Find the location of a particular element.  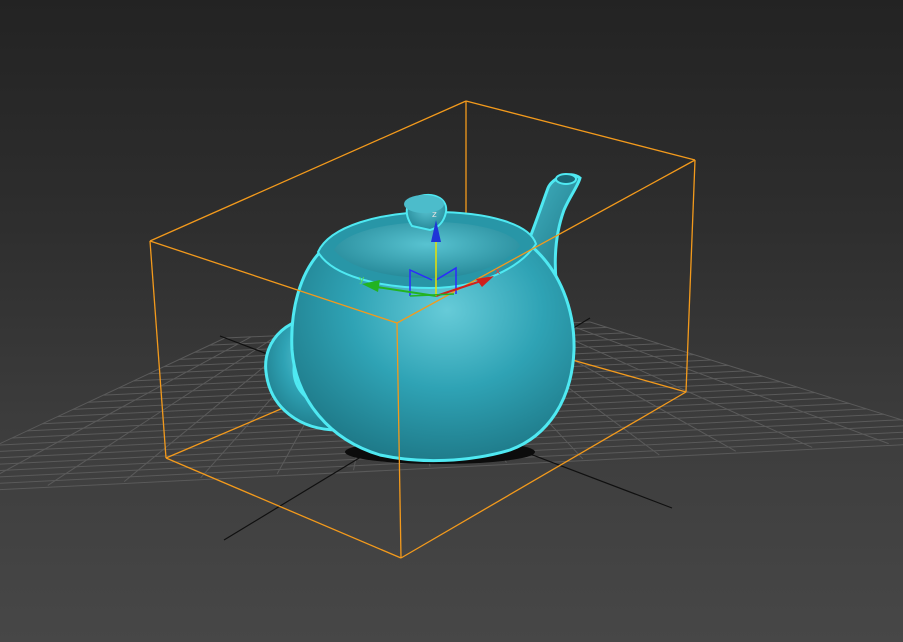

teapot-lid-knob-top is located at coordinates (424, 204).